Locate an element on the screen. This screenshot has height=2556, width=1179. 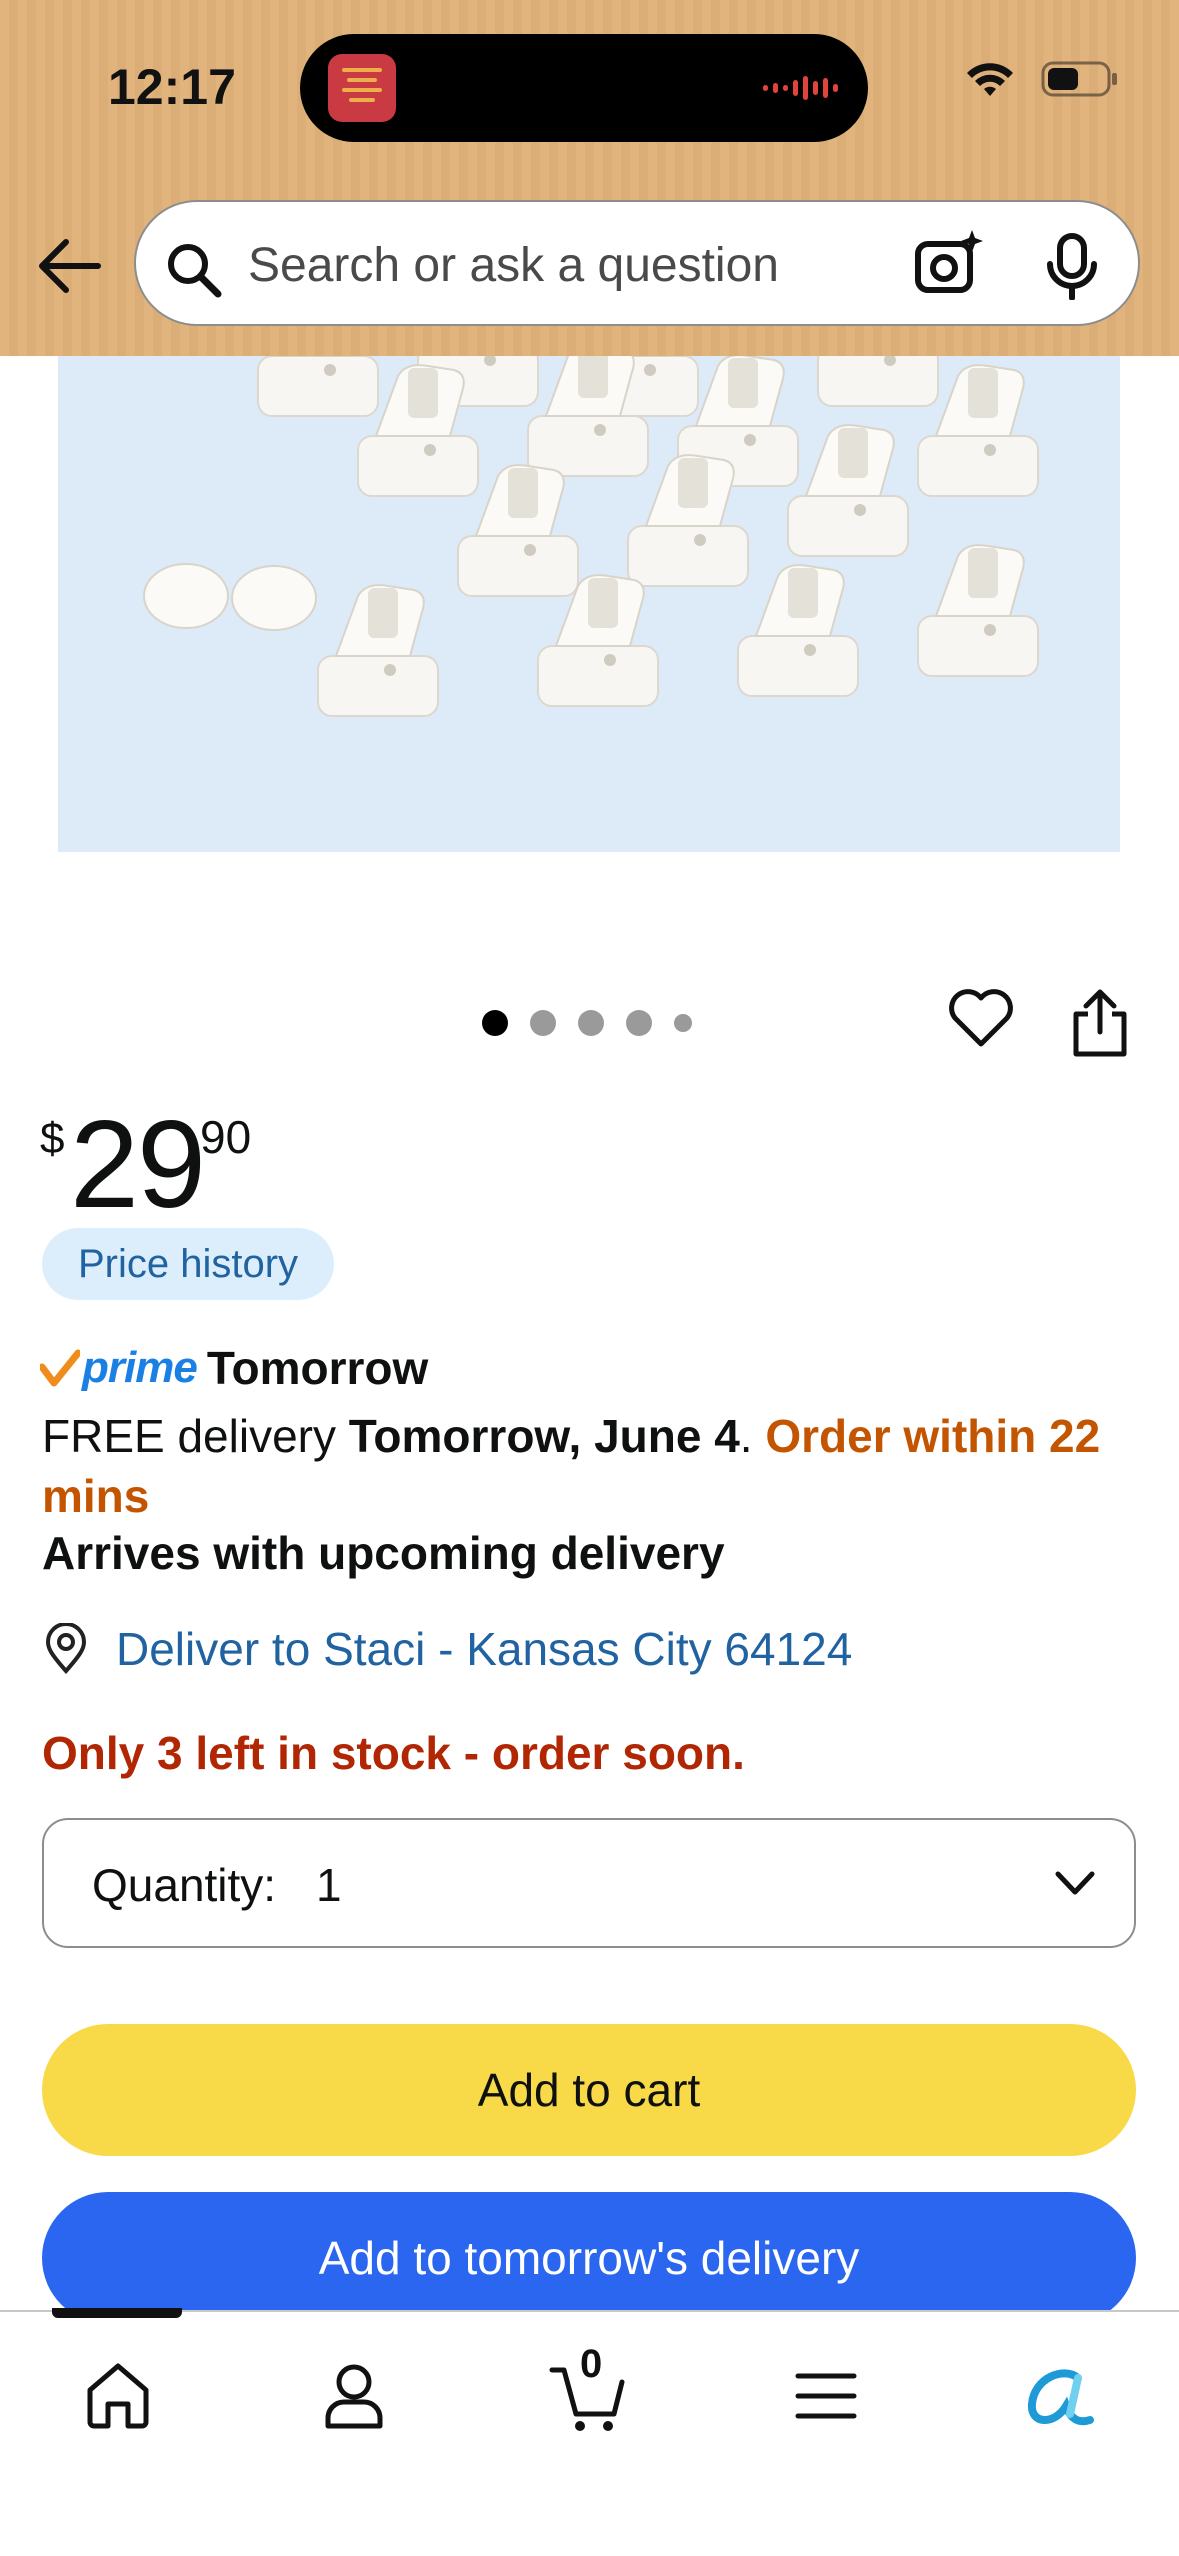
active-tab-indicator is located at coordinates (117, 2313).